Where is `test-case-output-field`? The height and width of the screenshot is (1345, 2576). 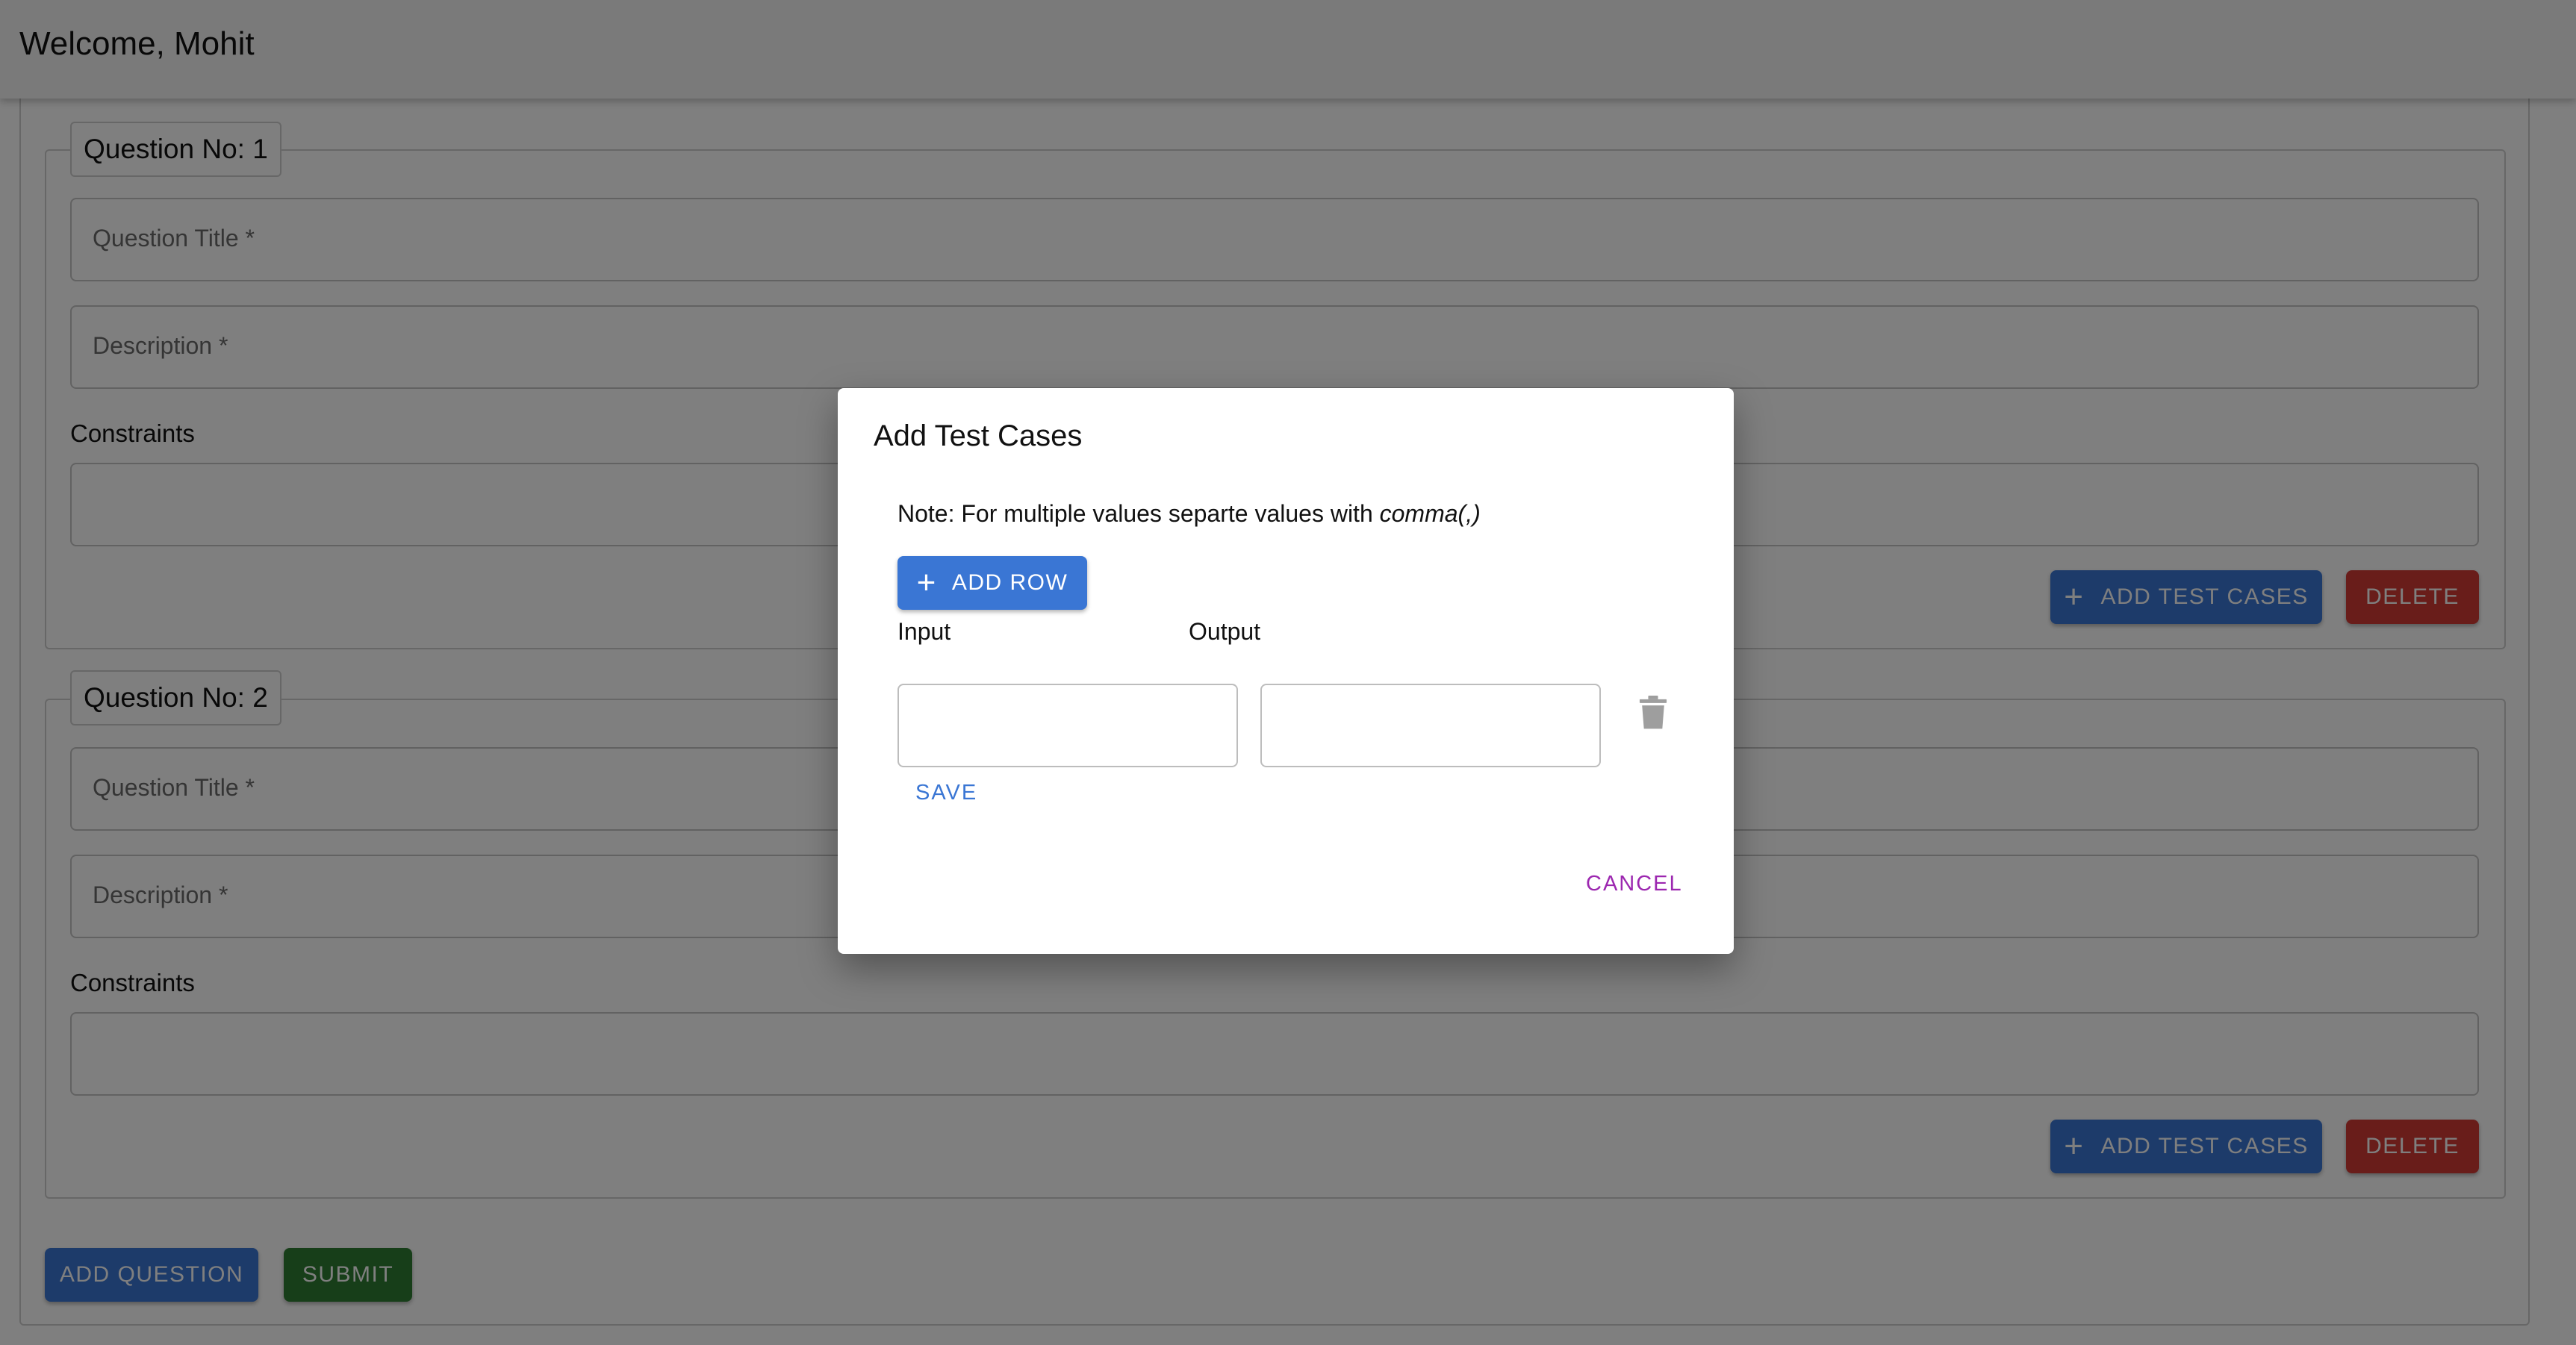
test-case-output-field is located at coordinates (1430, 725).